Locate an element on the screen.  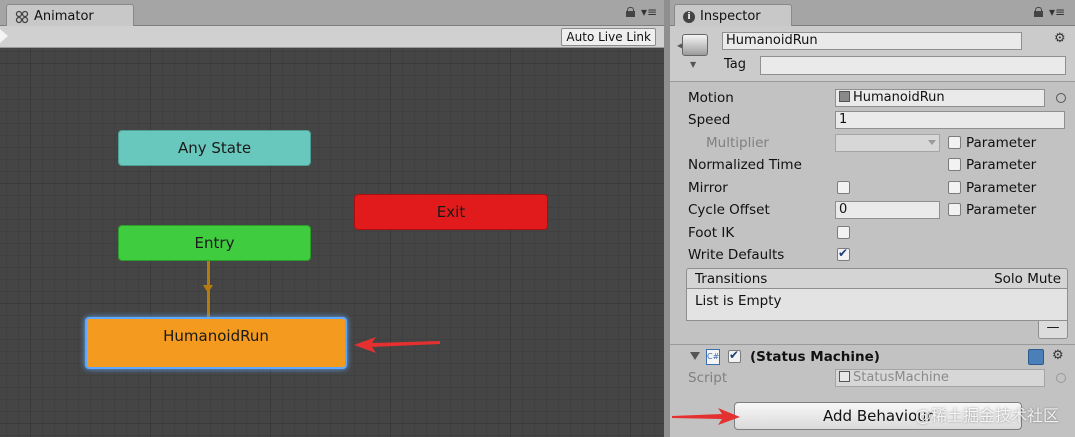
cycle-offset-parameter-checkbox is located at coordinates (954, 209).